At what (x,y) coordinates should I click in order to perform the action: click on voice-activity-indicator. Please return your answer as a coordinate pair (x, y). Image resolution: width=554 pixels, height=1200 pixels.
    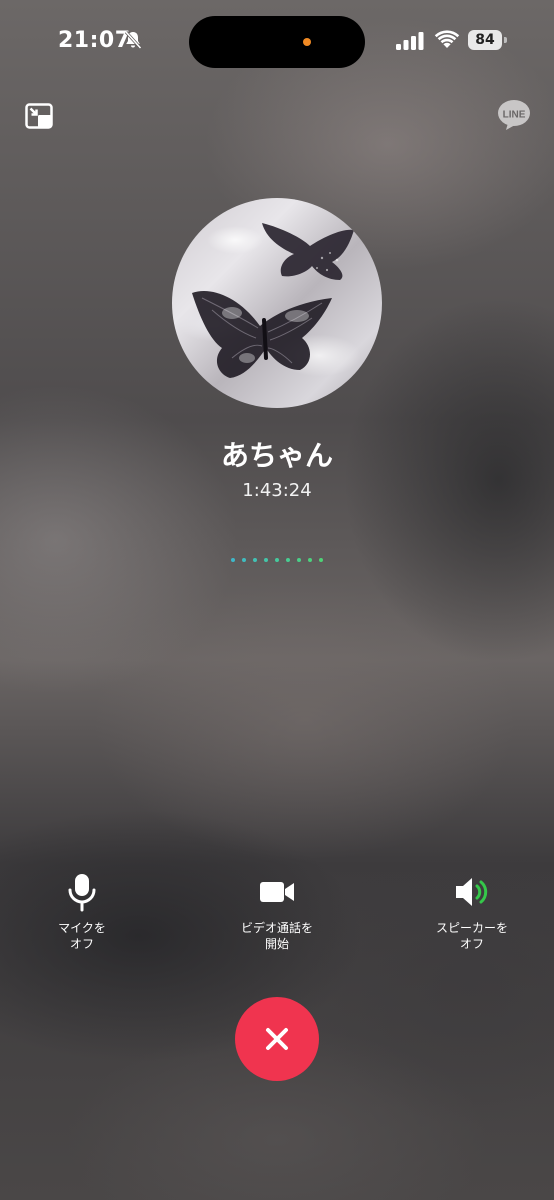
    Looking at the image, I should click on (279, 561).